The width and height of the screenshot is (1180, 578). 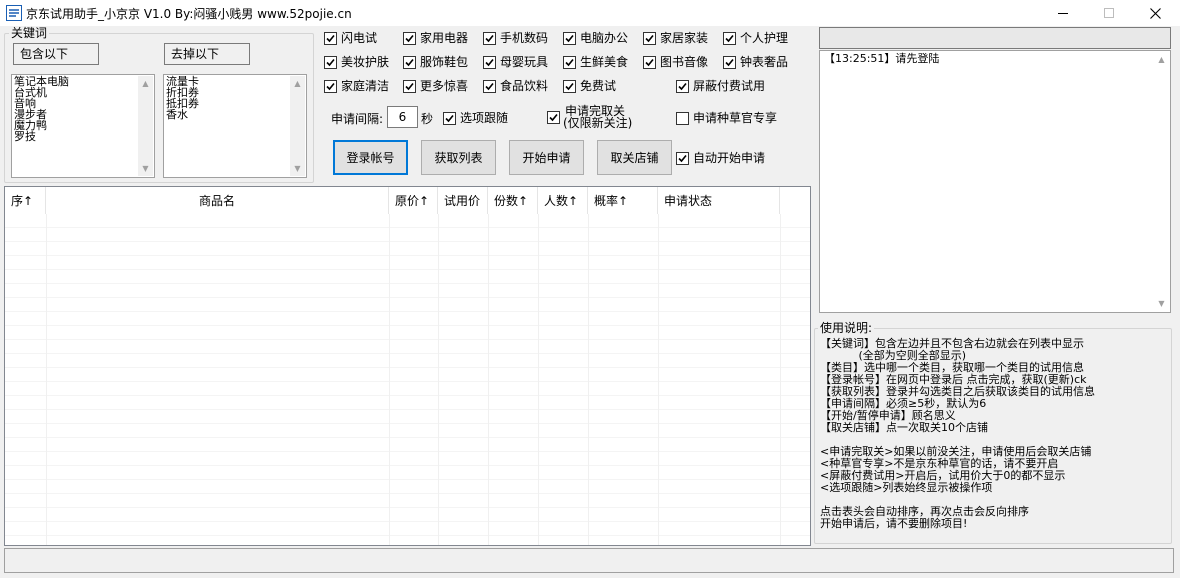 What do you see at coordinates (145, 126) in the screenshot?
I see `include-list-scrollbar: ▲ ▼` at bounding box center [145, 126].